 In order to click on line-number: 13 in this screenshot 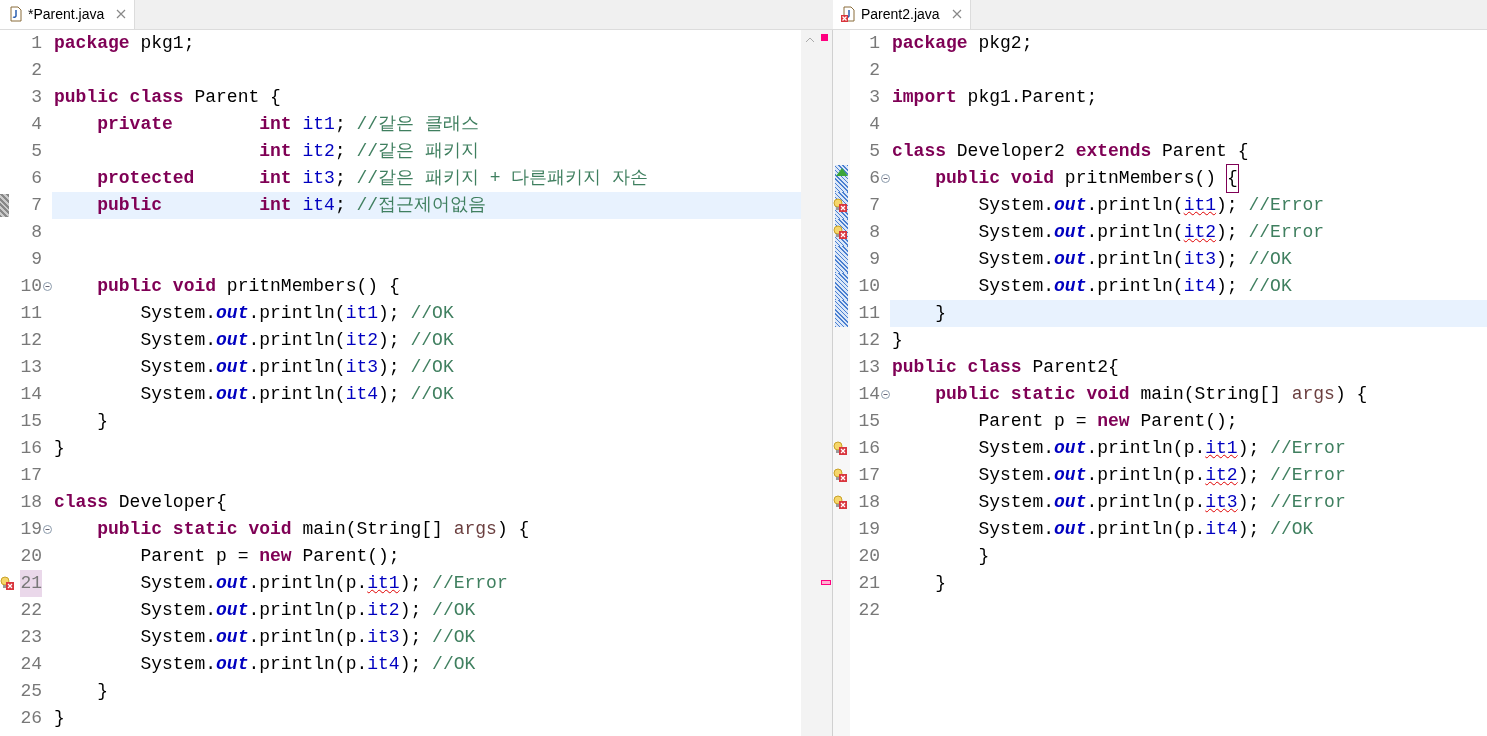, I will do `click(869, 367)`.